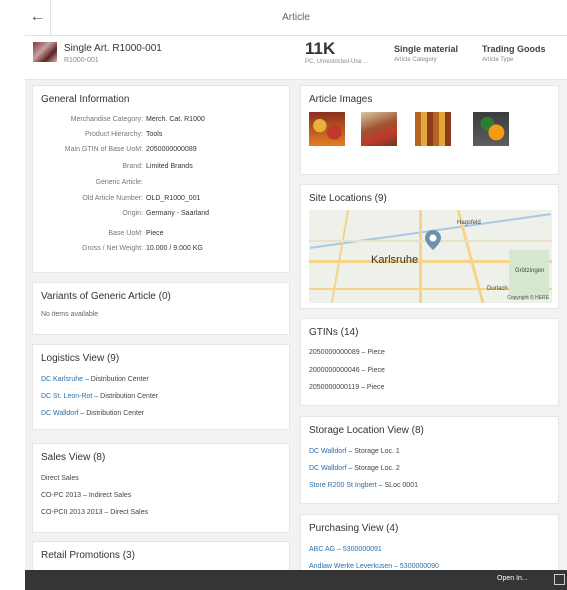  I want to click on info-value: Tools, so click(154, 134).